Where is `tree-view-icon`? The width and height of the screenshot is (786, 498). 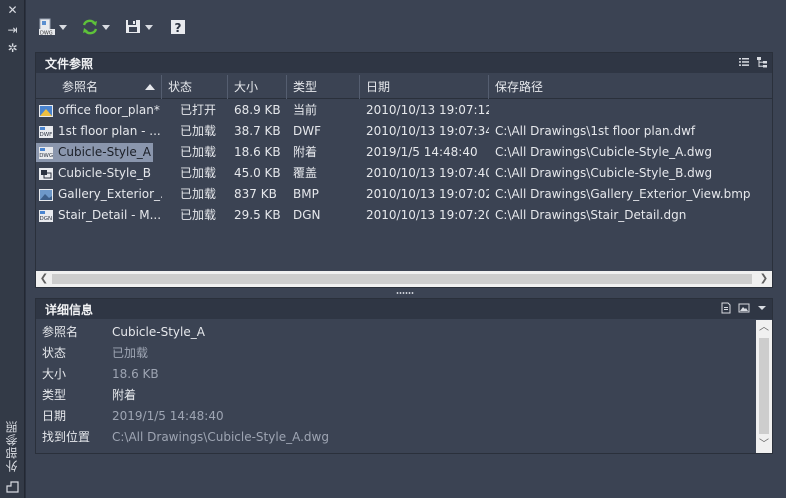
tree-view-icon is located at coordinates (762, 62).